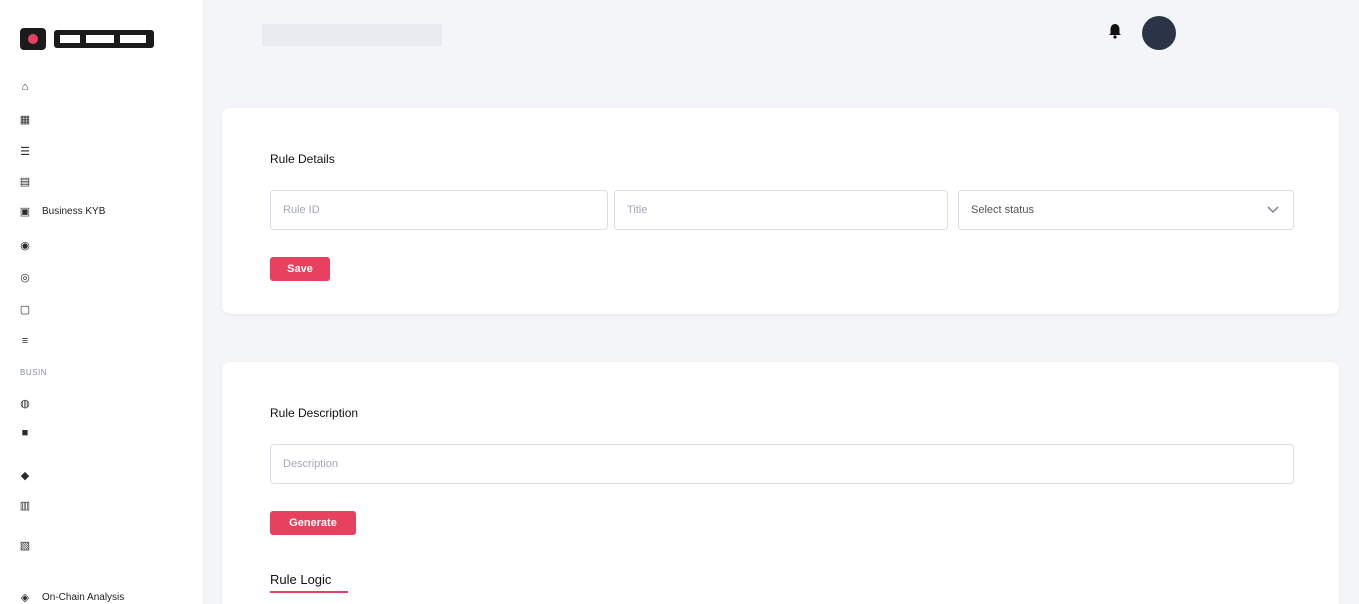 Image resolution: width=1359 pixels, height=604 pixels. What do you see at coordinates (1273, 210) in the screenshot?
I see `chevron-down-icon` at bounding box center [1273, 210].